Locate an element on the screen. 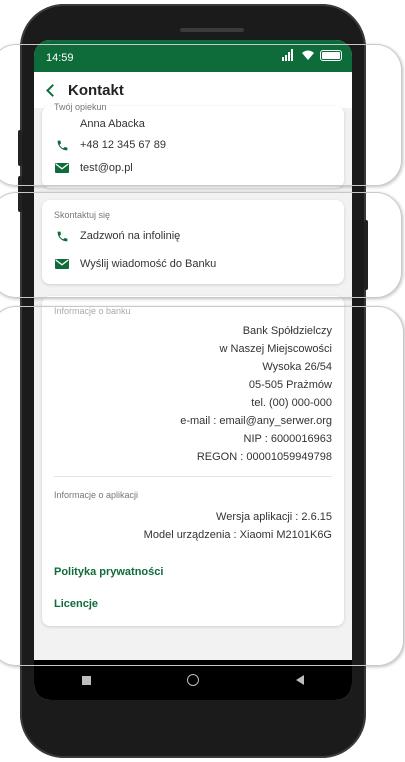 This screenshot has height=762, width=405. earpiece is located at coordinates (212, 30).